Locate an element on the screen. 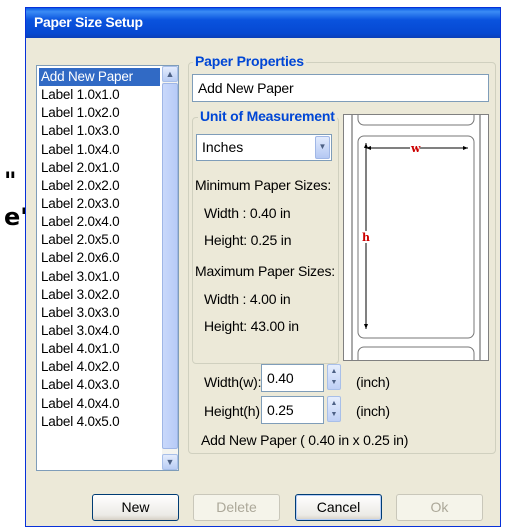 Image resolution: width=506 pixels, height=529 pixels. title-bar: Paper Size Setup is located at coordinates (263, 23).